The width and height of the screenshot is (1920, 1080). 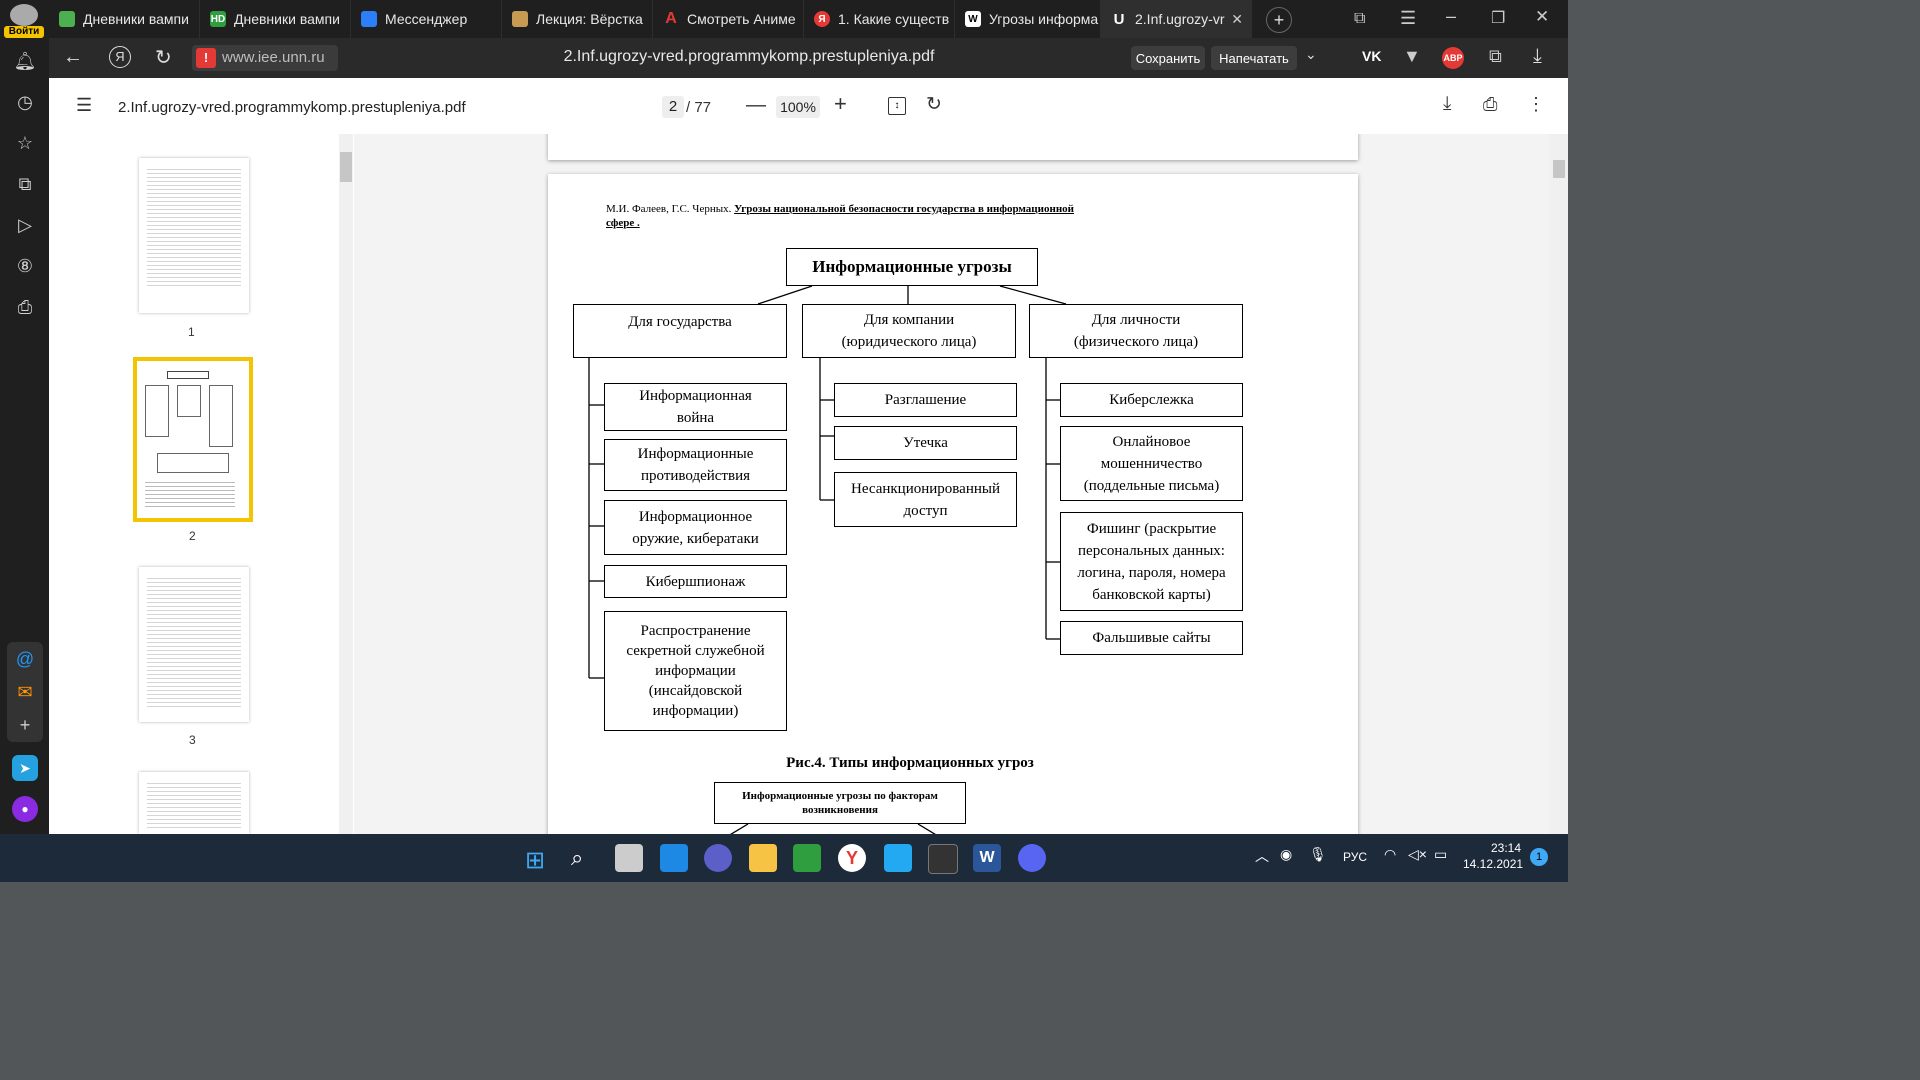 What do you see at coordinates (24, 15) in the screenshot?
I see `profile-avatar-icon` at bounding box center [24, 15].